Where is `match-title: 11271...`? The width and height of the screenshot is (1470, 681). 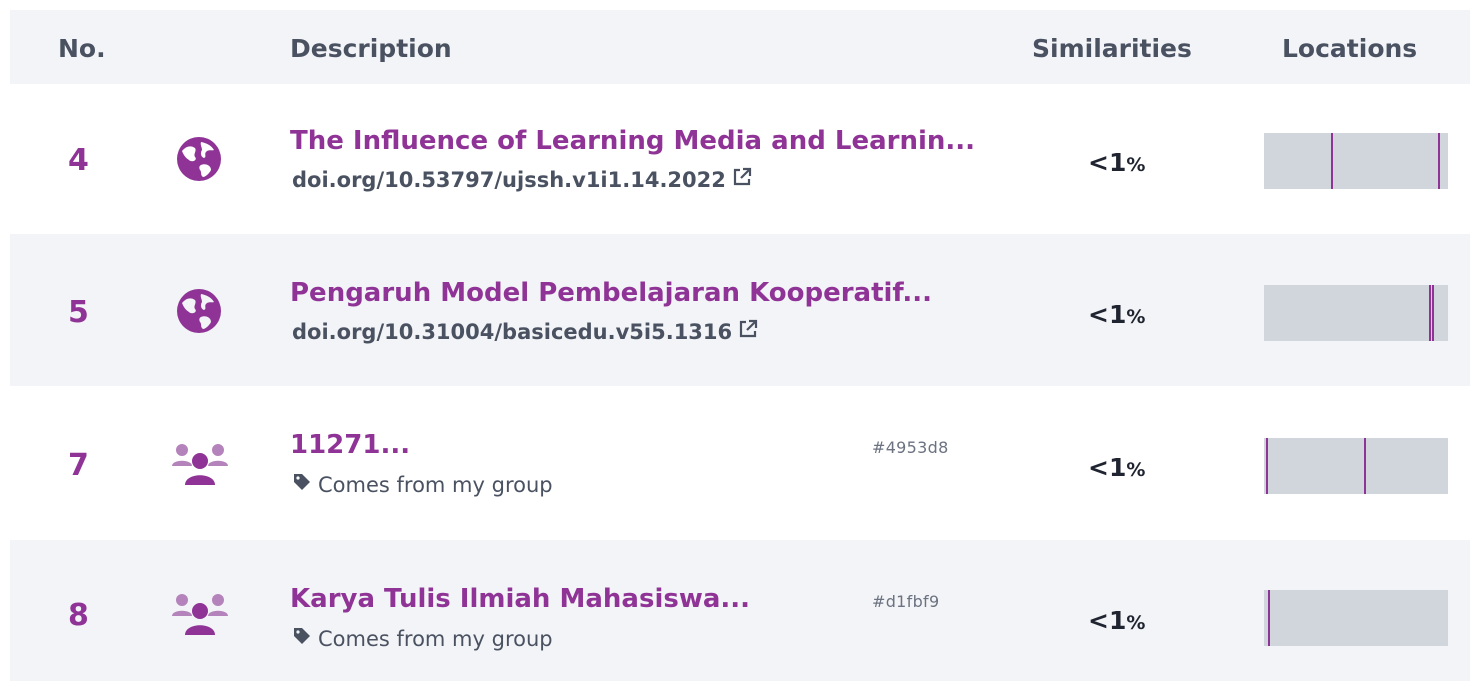 match-title: 11271... is located at coordinates (350, 445).